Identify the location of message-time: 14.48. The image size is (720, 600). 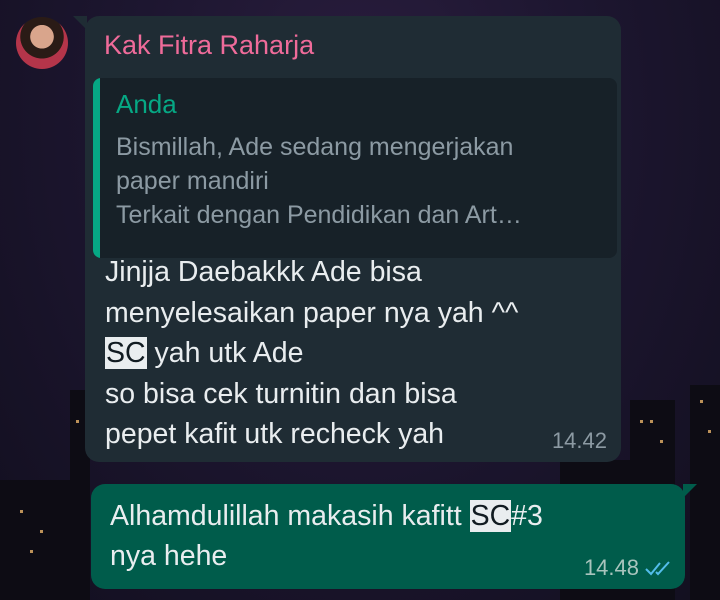
(611, 567).